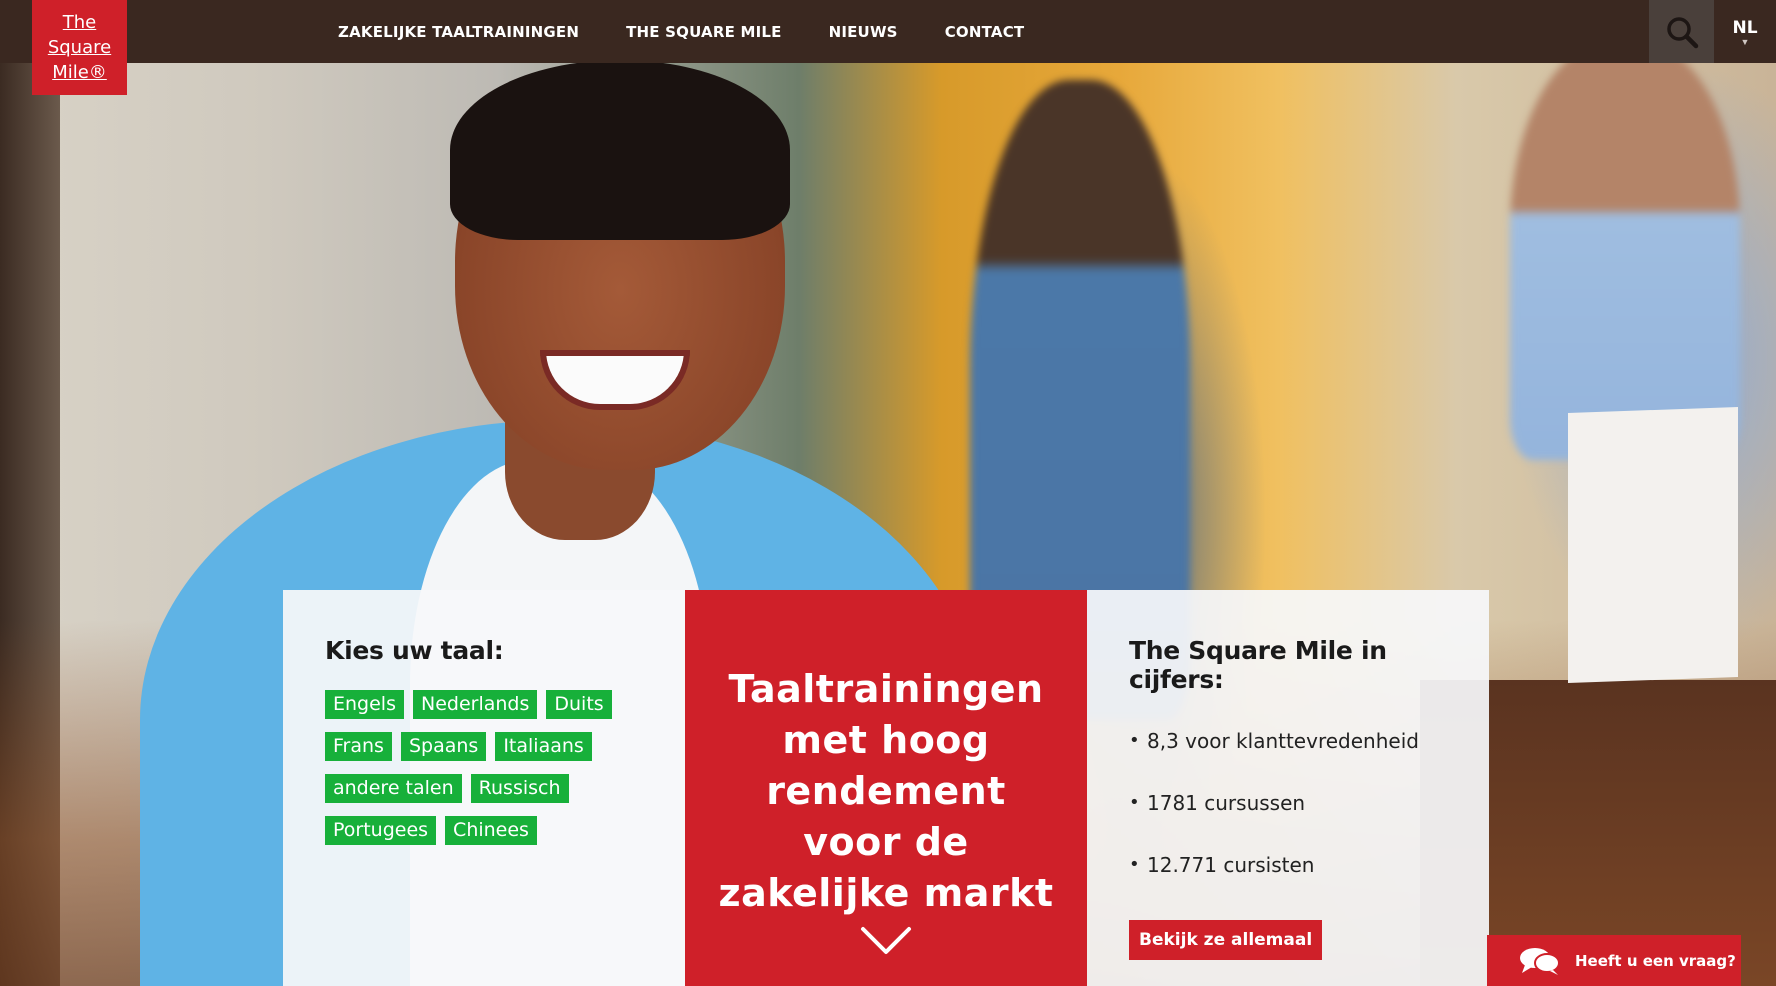  Describe the element at coordinates (620, 150) in the screenshot. I see `smiling-woman-hair` at that location.